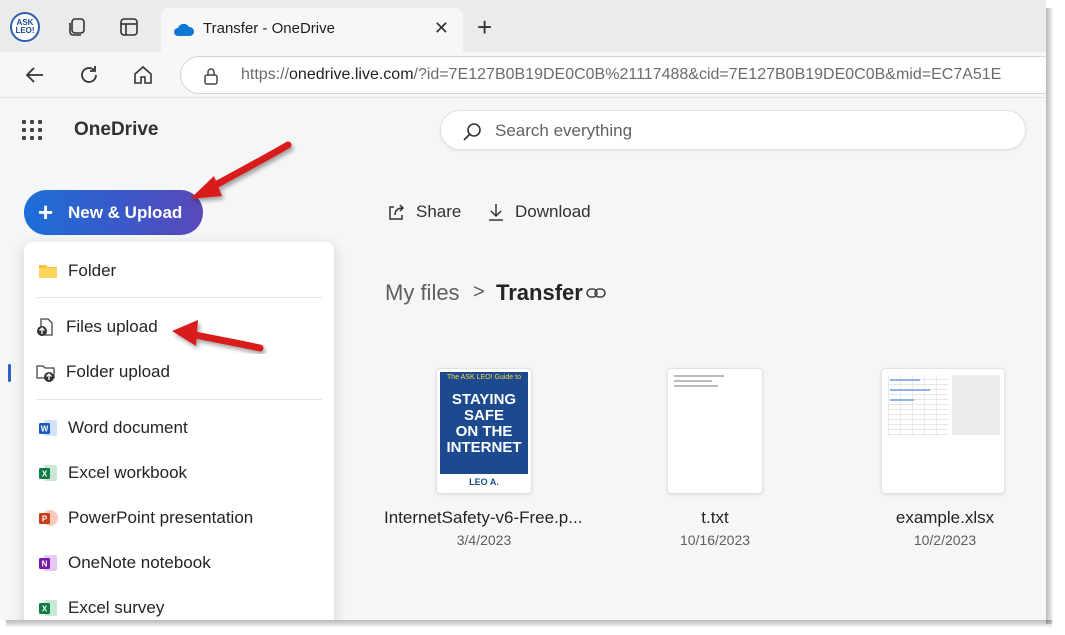  I want to click on new-and-upload-button: + New & Upload, so click(113, 212).